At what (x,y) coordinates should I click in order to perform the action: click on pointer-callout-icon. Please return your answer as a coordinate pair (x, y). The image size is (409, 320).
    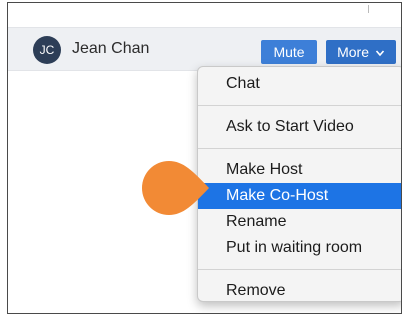
    Looking at the image, I should click on (175, 188).